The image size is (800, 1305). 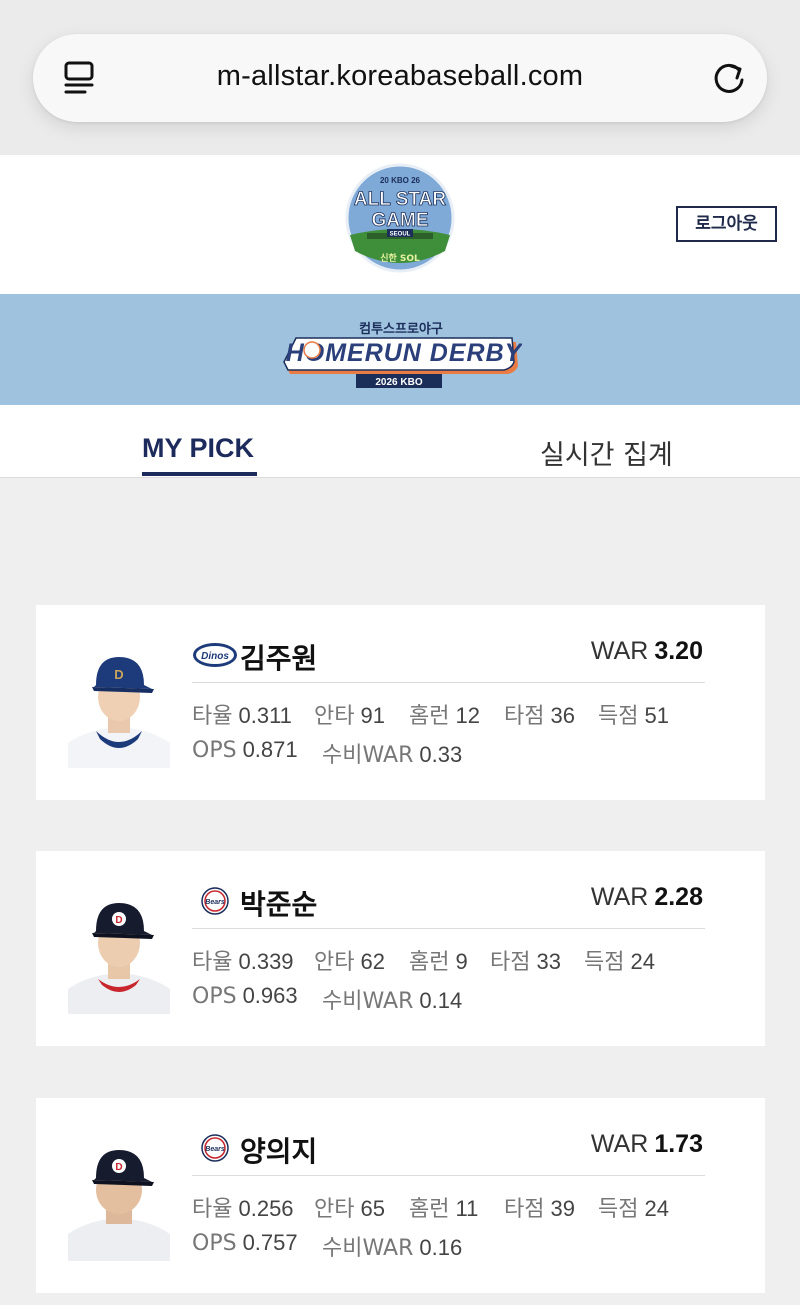 What do you see at coordinates (279, 904) in the screenshot?
I see `player-name: 박준순` at bounding box center [279, 904].